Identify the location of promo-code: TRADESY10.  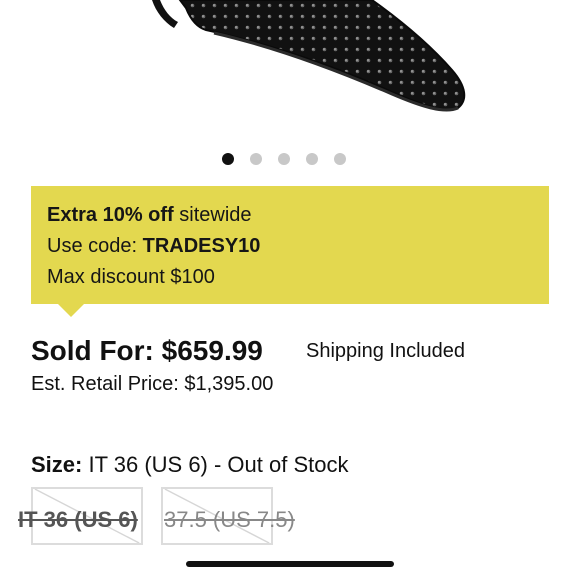
(201, 246).